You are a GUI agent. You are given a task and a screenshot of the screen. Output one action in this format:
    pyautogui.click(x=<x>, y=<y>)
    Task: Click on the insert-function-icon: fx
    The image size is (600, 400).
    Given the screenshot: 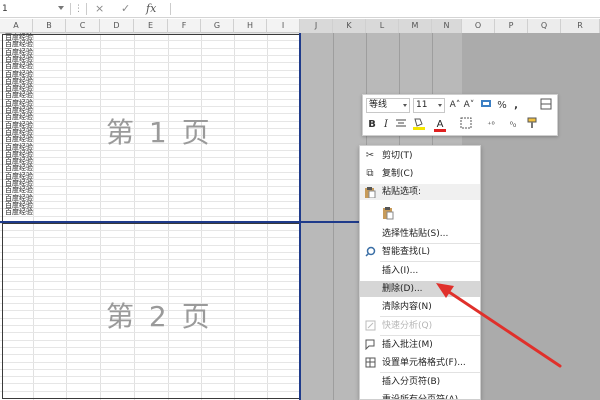 What is the action you would take?
    pyautogui.click(x=151, y=9)
    